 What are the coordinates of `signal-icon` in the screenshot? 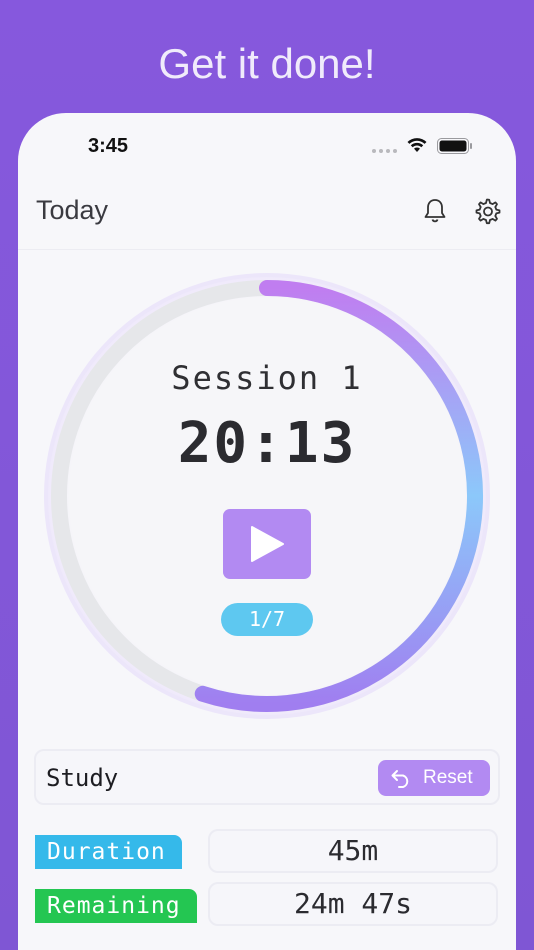 It's located at (384, 151).